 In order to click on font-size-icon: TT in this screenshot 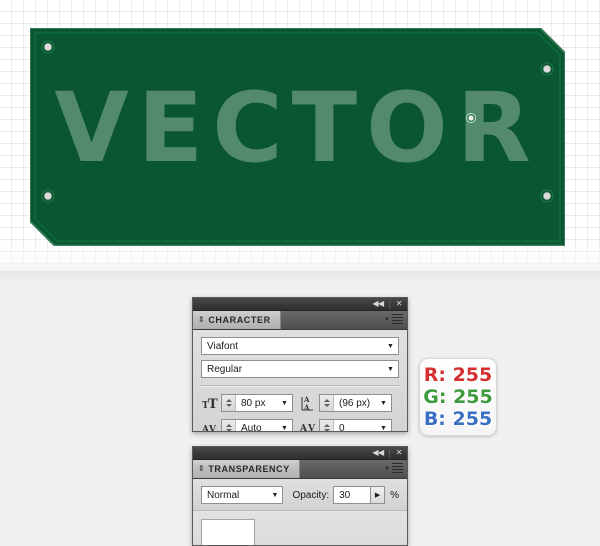, I will do `click(211, 403)`.